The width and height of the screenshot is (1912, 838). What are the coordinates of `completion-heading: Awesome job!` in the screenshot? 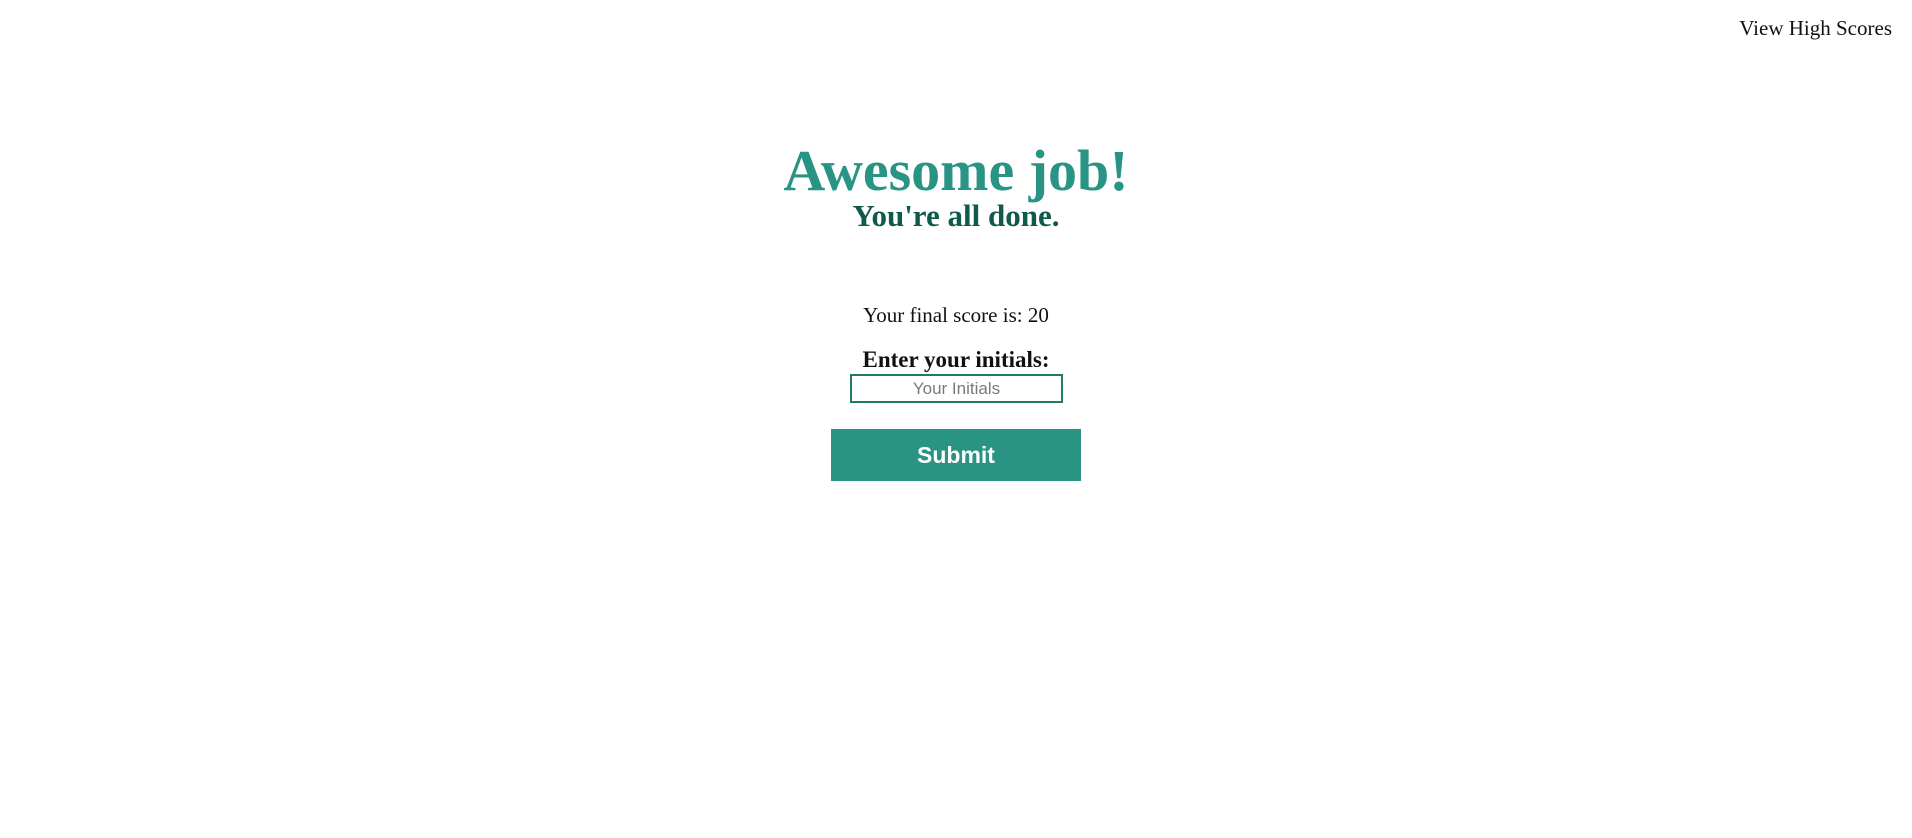 It's located at (956, 170).